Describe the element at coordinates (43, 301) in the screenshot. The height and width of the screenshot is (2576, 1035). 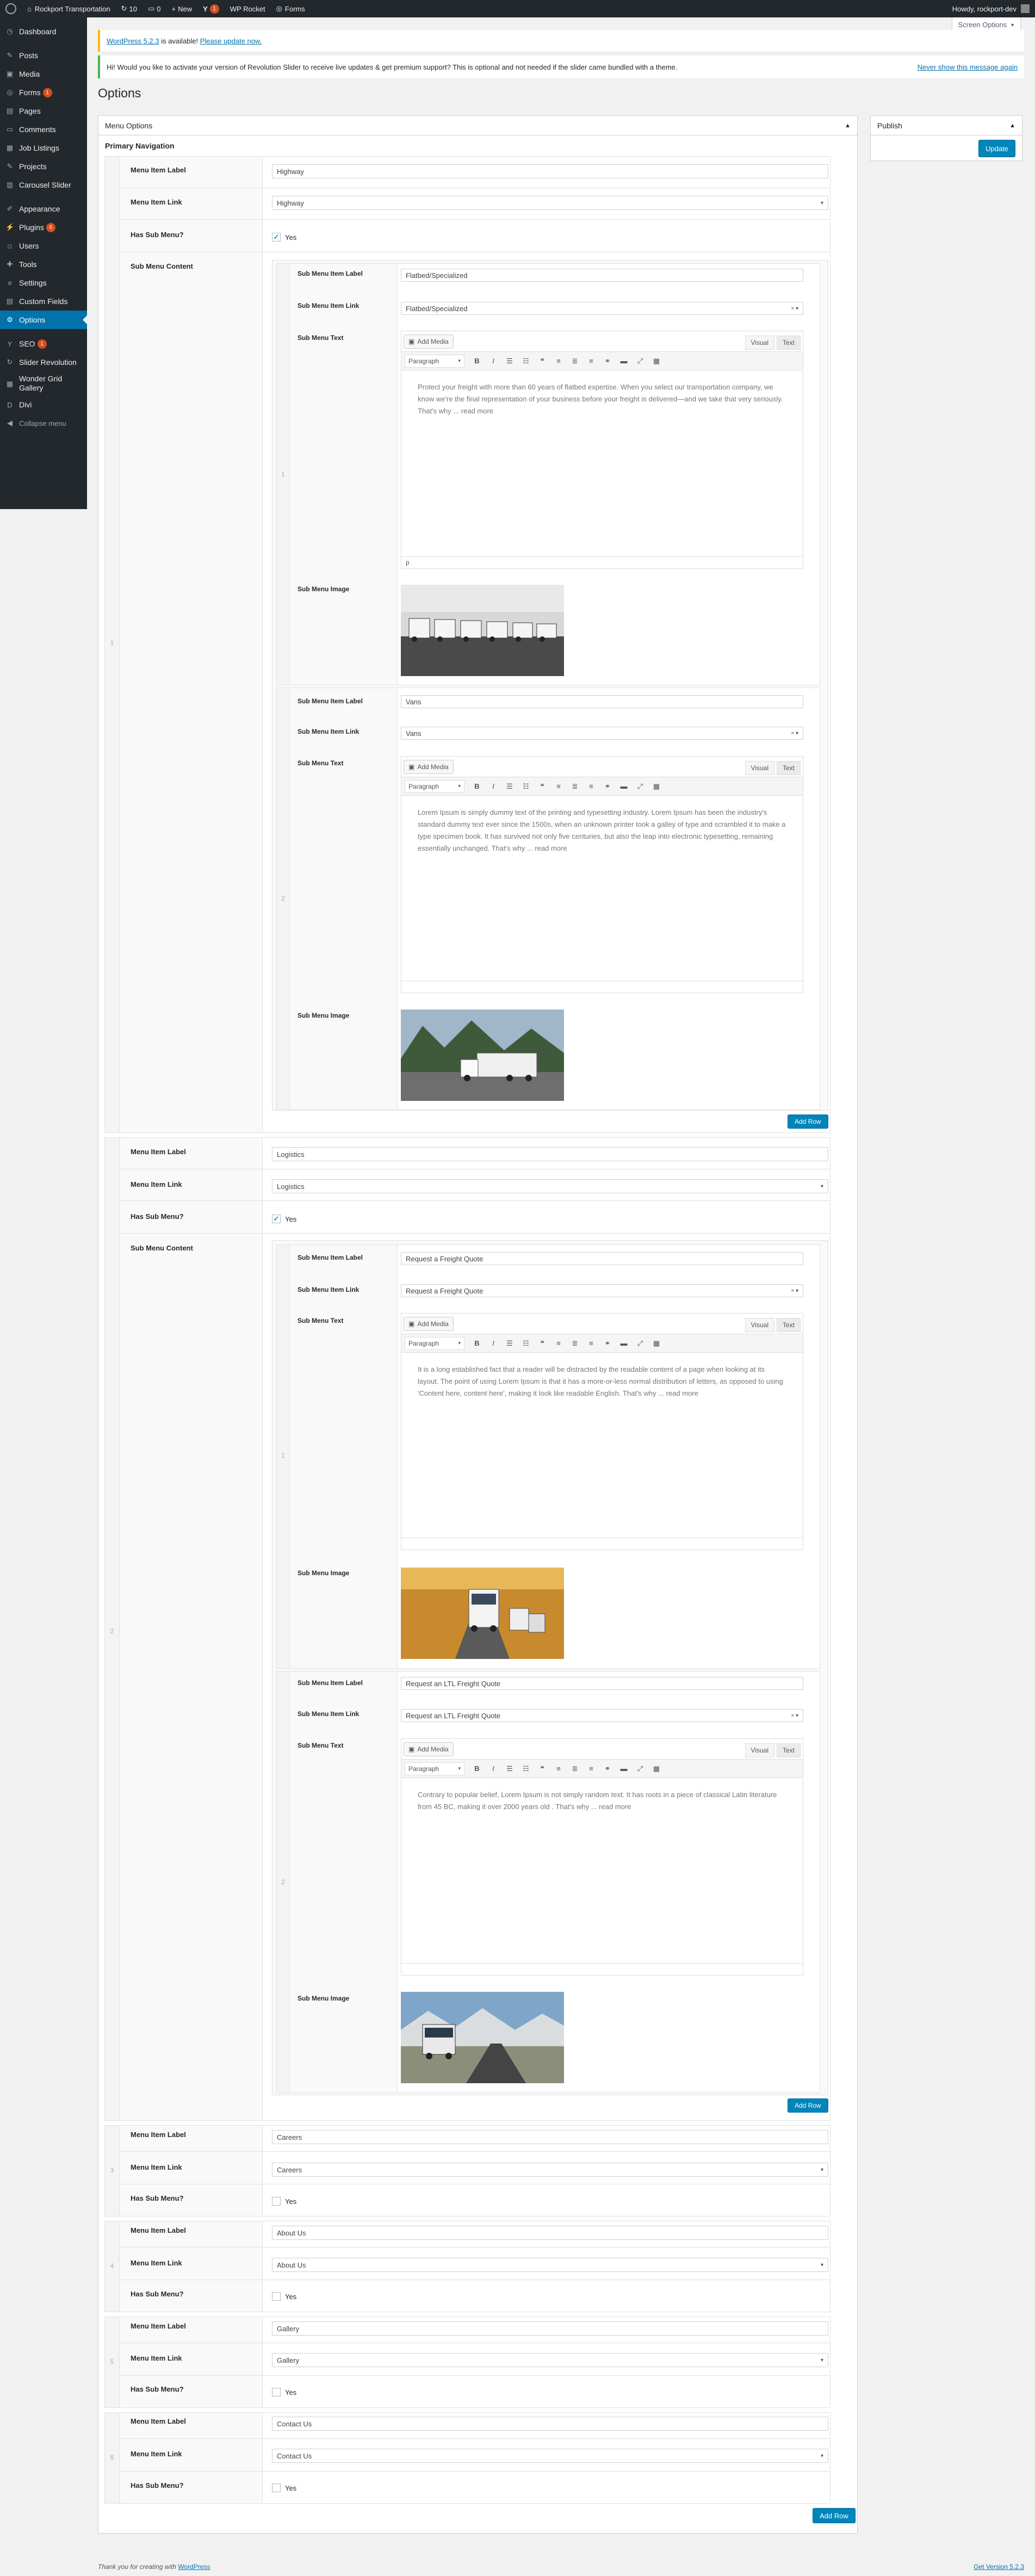
I see `sidebar-item-custom-fields: ▤ Custom Fields` at that location.